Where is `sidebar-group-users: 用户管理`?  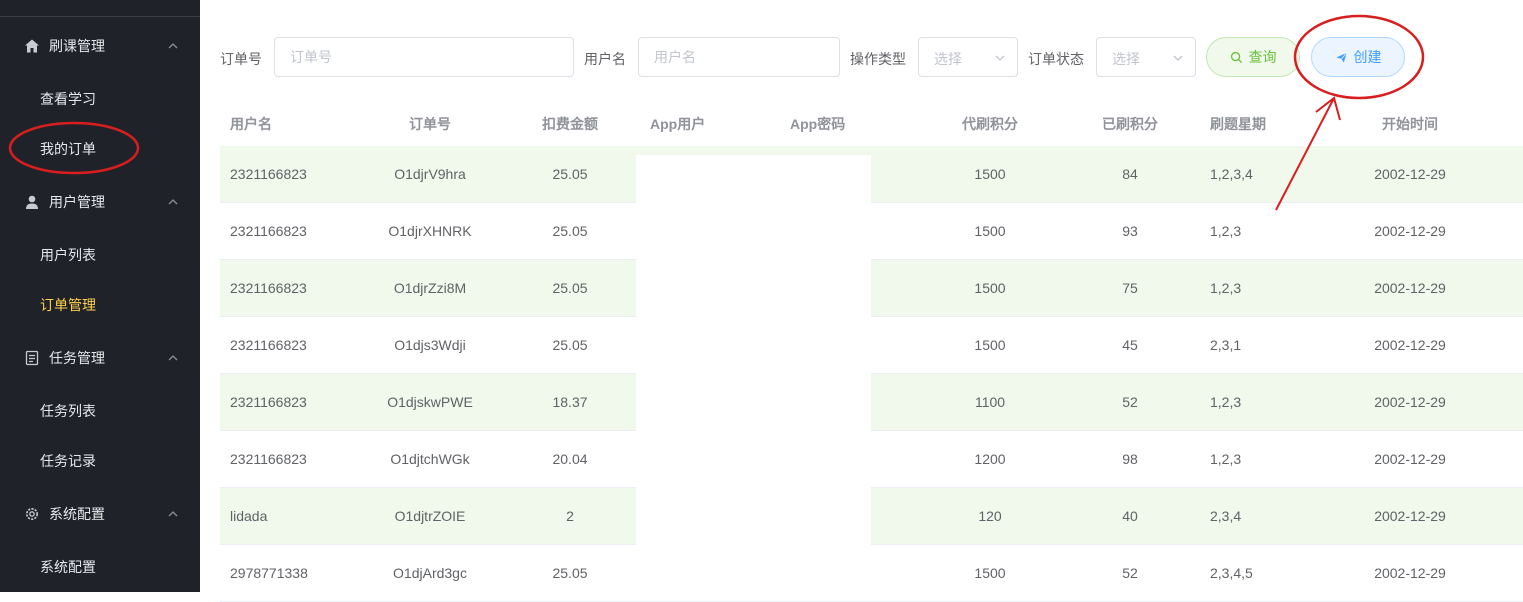 sidebar-group-users: 用户管理 is located at coordinates (100, 202).